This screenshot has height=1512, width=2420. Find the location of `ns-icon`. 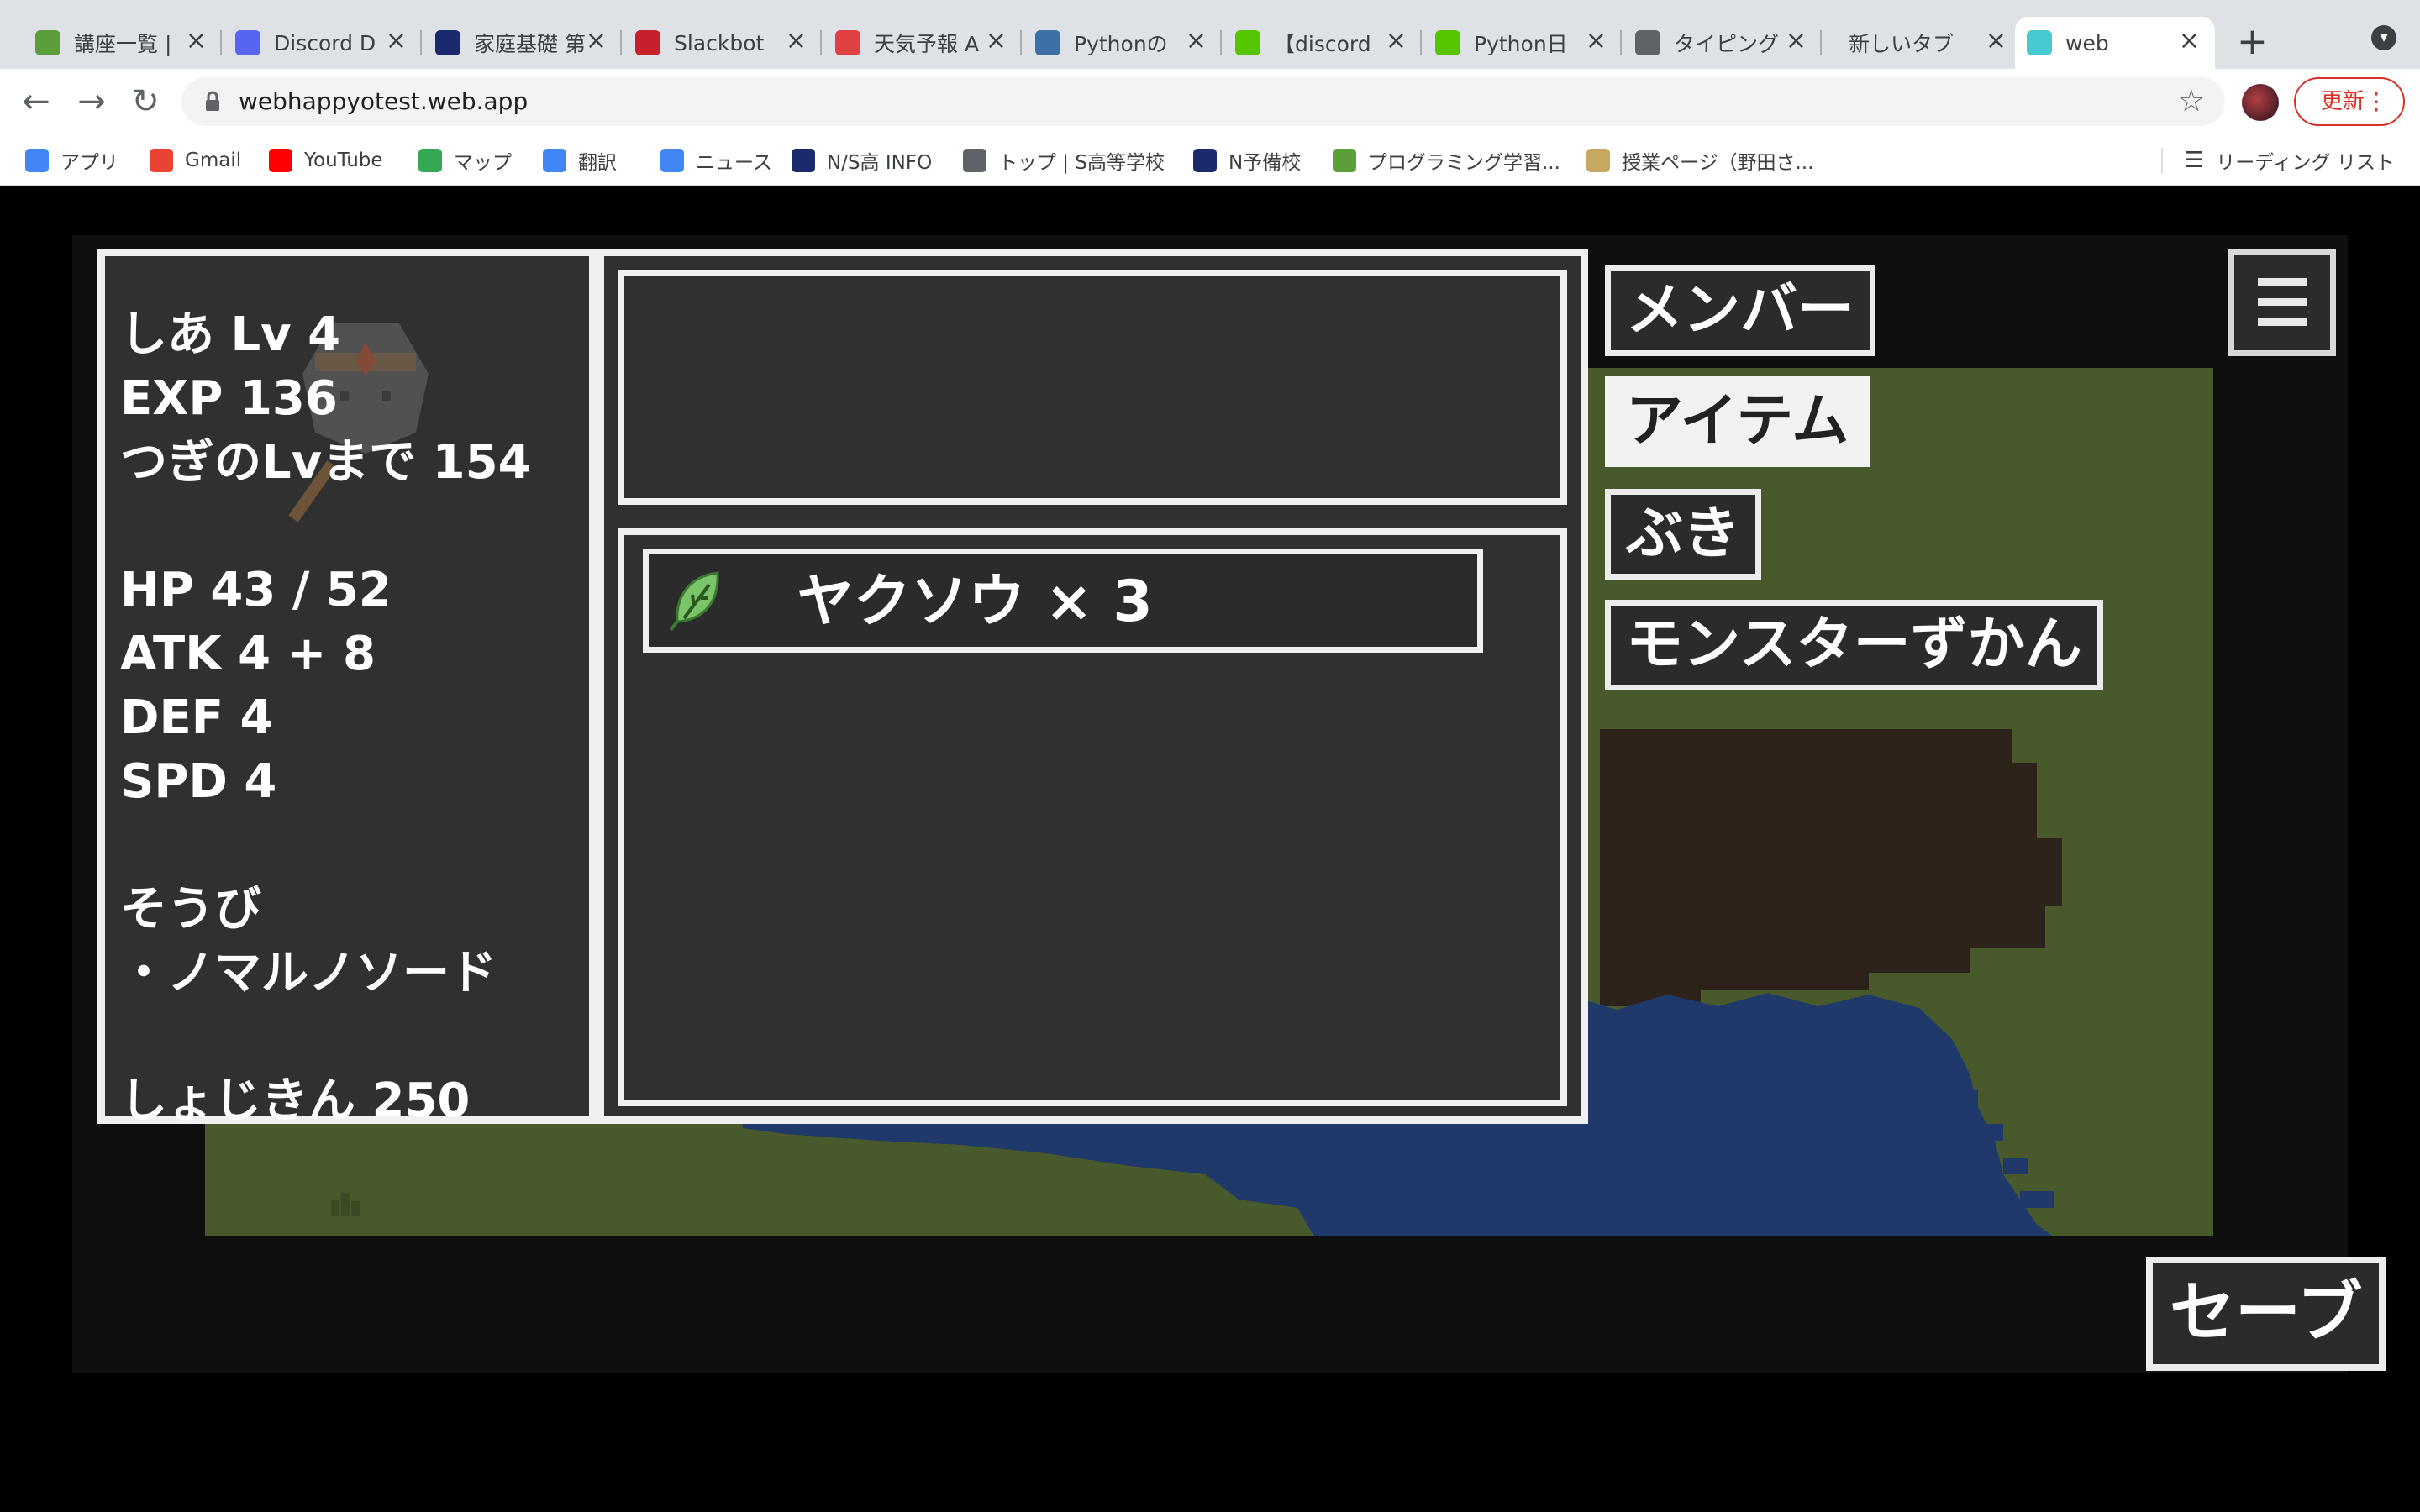

ns-icon is located at coordinates (803, 160).